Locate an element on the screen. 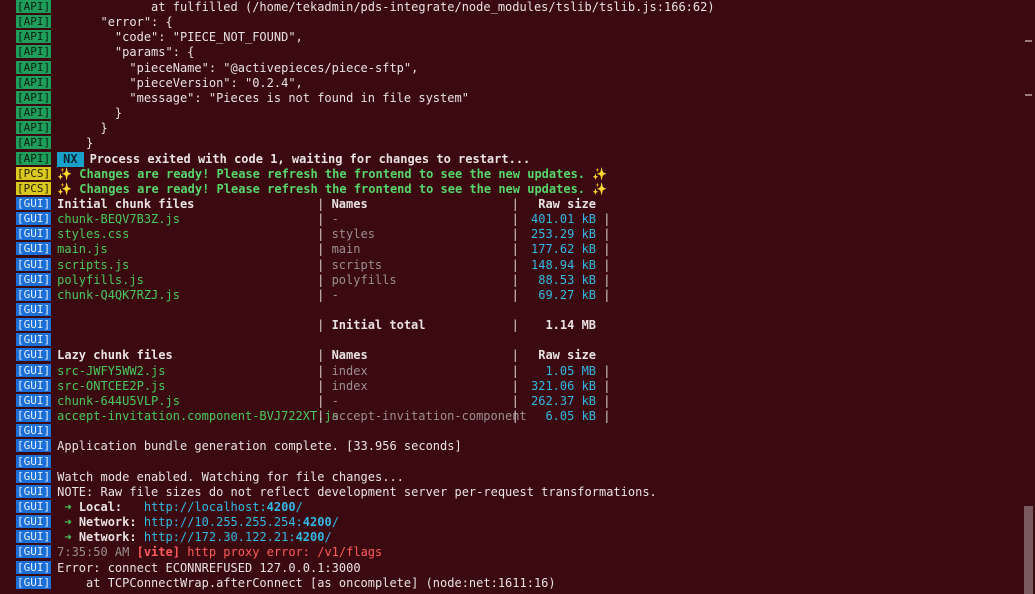  log-line: [GUI] main.js | main | 177.62 kB | is located at coordinates (313, 249).